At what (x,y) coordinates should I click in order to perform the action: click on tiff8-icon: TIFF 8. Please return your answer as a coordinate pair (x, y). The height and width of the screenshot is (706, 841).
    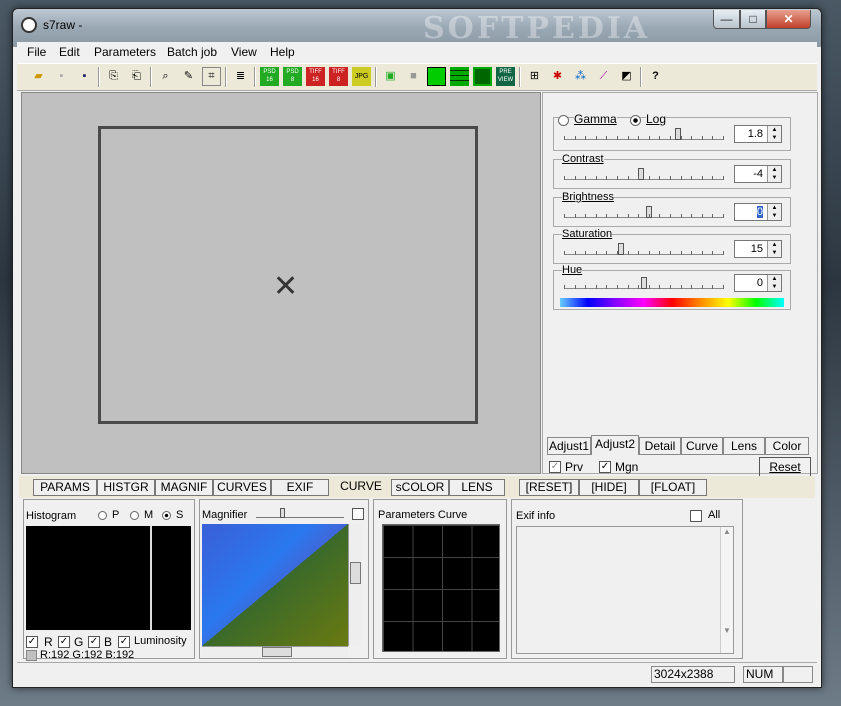
    Looking at the image, I should click on (338, 76).